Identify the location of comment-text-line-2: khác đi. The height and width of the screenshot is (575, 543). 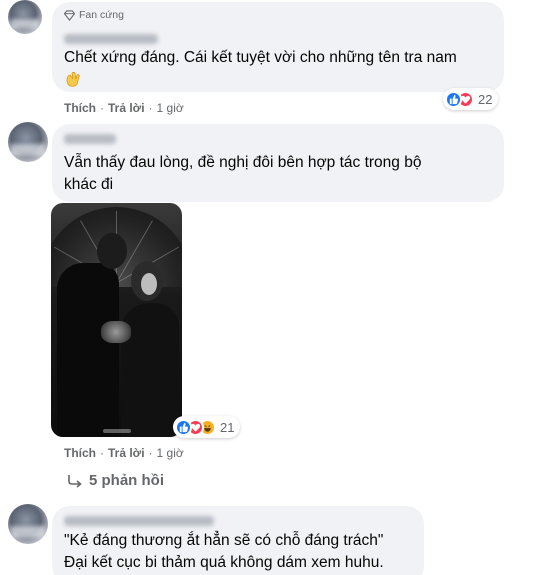
(89, 184).